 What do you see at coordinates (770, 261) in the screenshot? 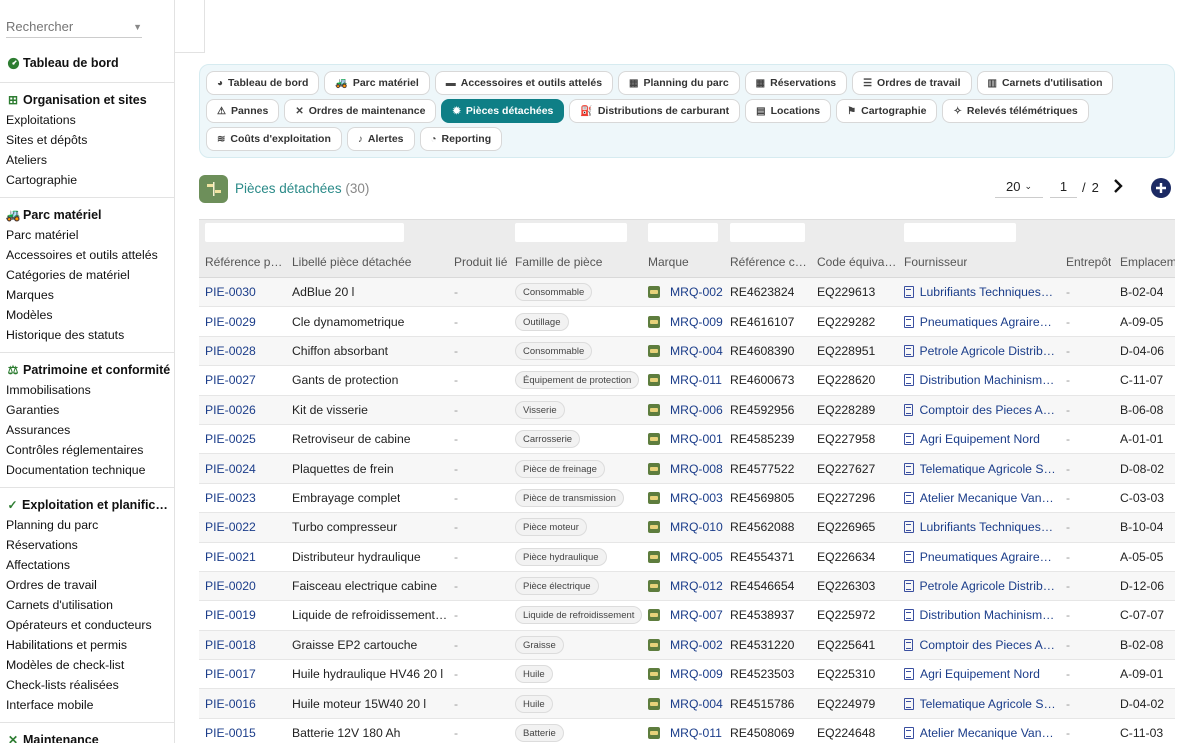
I see `column-header: Référence constructeur` at bounding box center [770, 261].